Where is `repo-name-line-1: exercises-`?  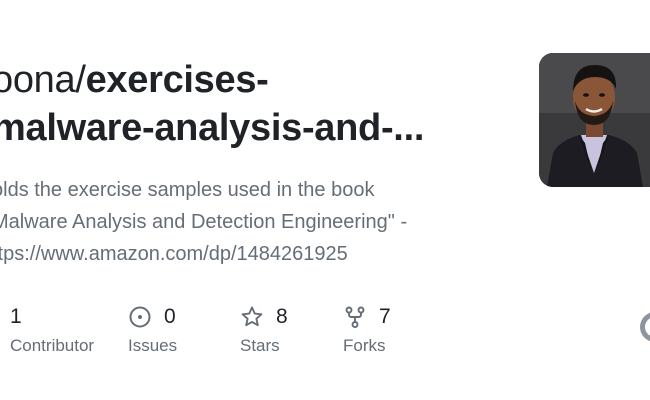 repo-name-line-1: exercises- is located at coordinates (177, 80).